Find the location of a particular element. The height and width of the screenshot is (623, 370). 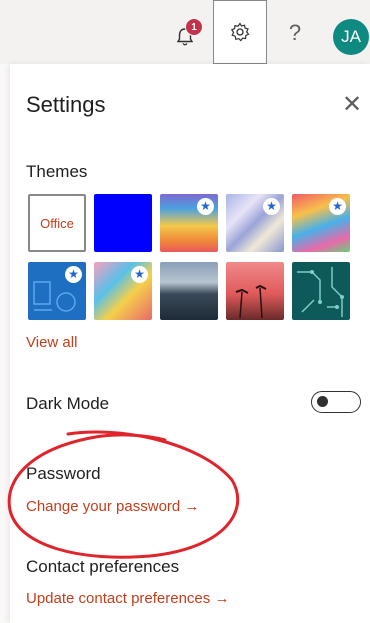

help-icon: ? is located at coordinates (295, 32).